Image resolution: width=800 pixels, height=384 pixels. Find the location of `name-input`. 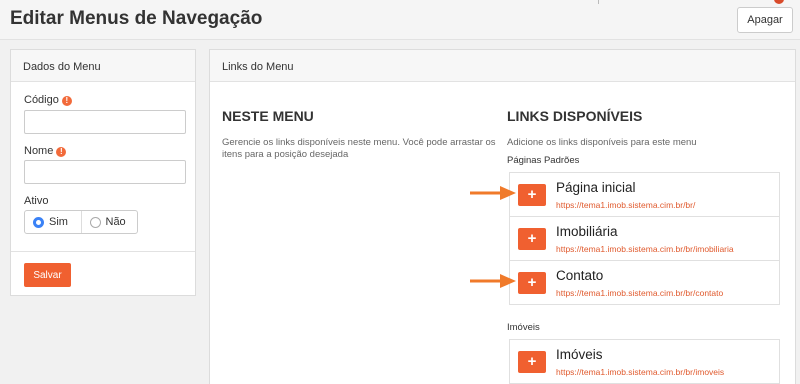

name-input is located at coordinates (105, 172).